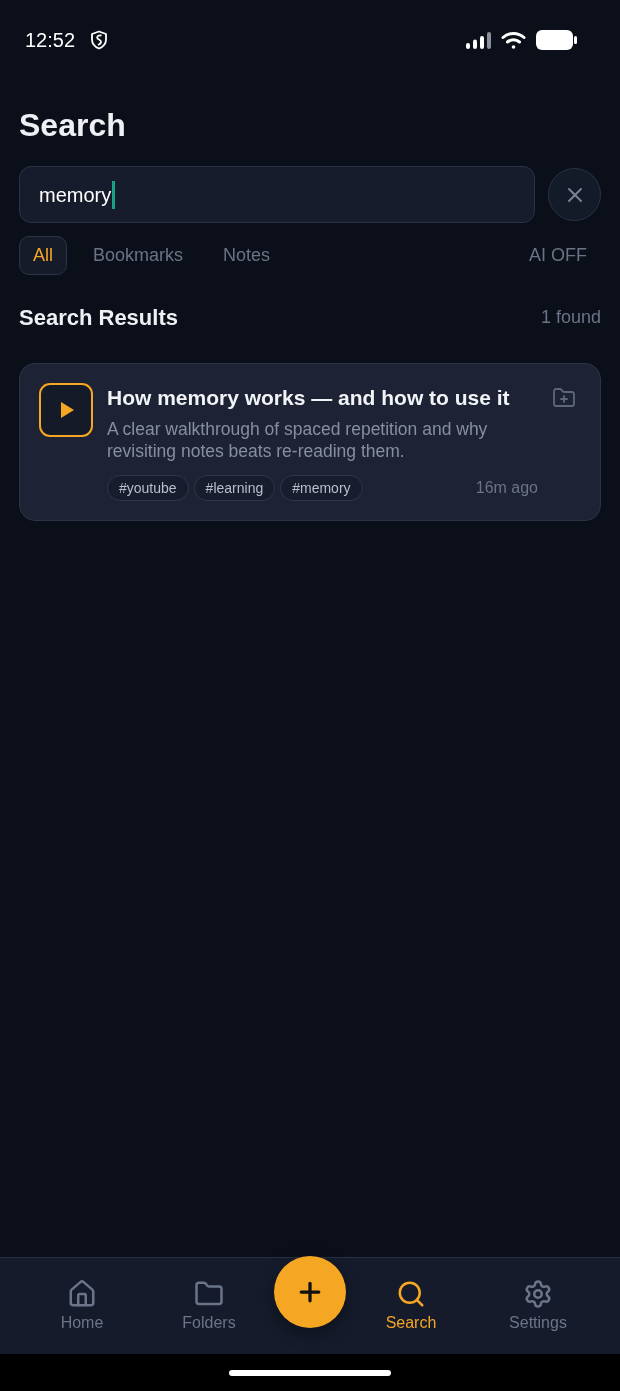  Describe the element at coordinates (247, 255) in the screenshot. I see `filter-tab: Notes` at that location.